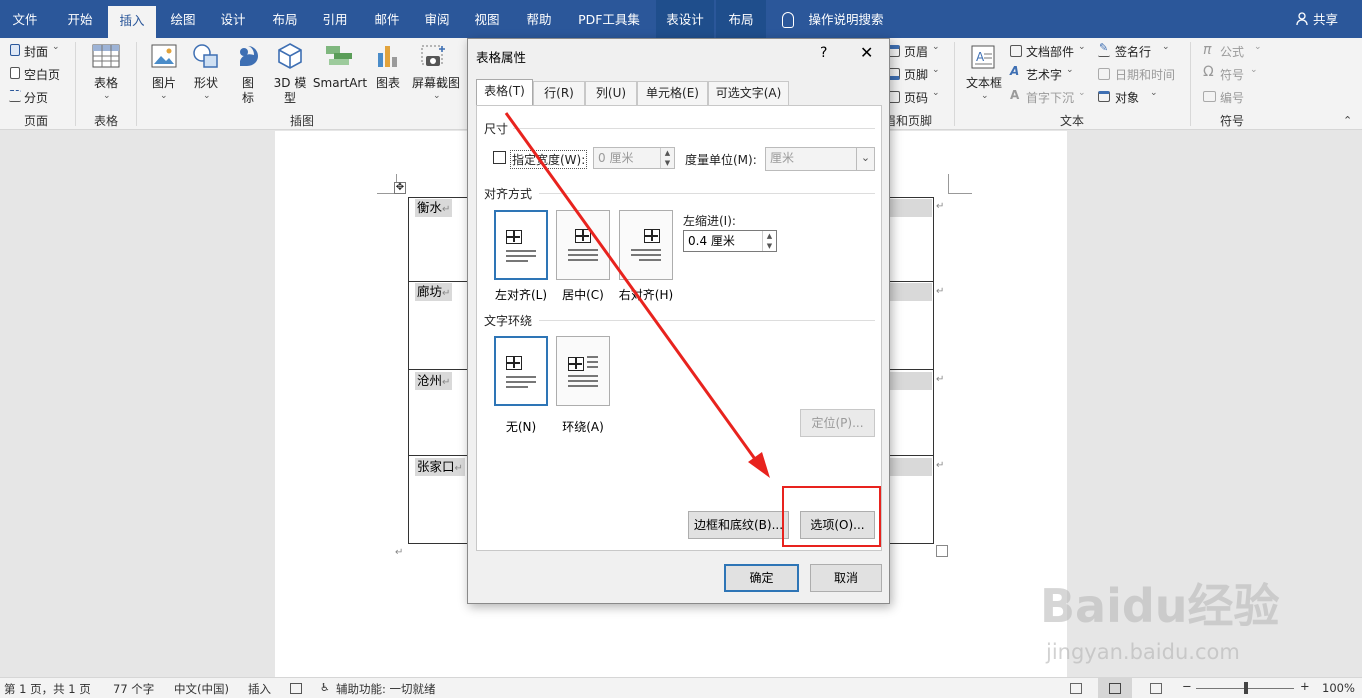  I want to click on web-layout-icon, so click(1156, 688).